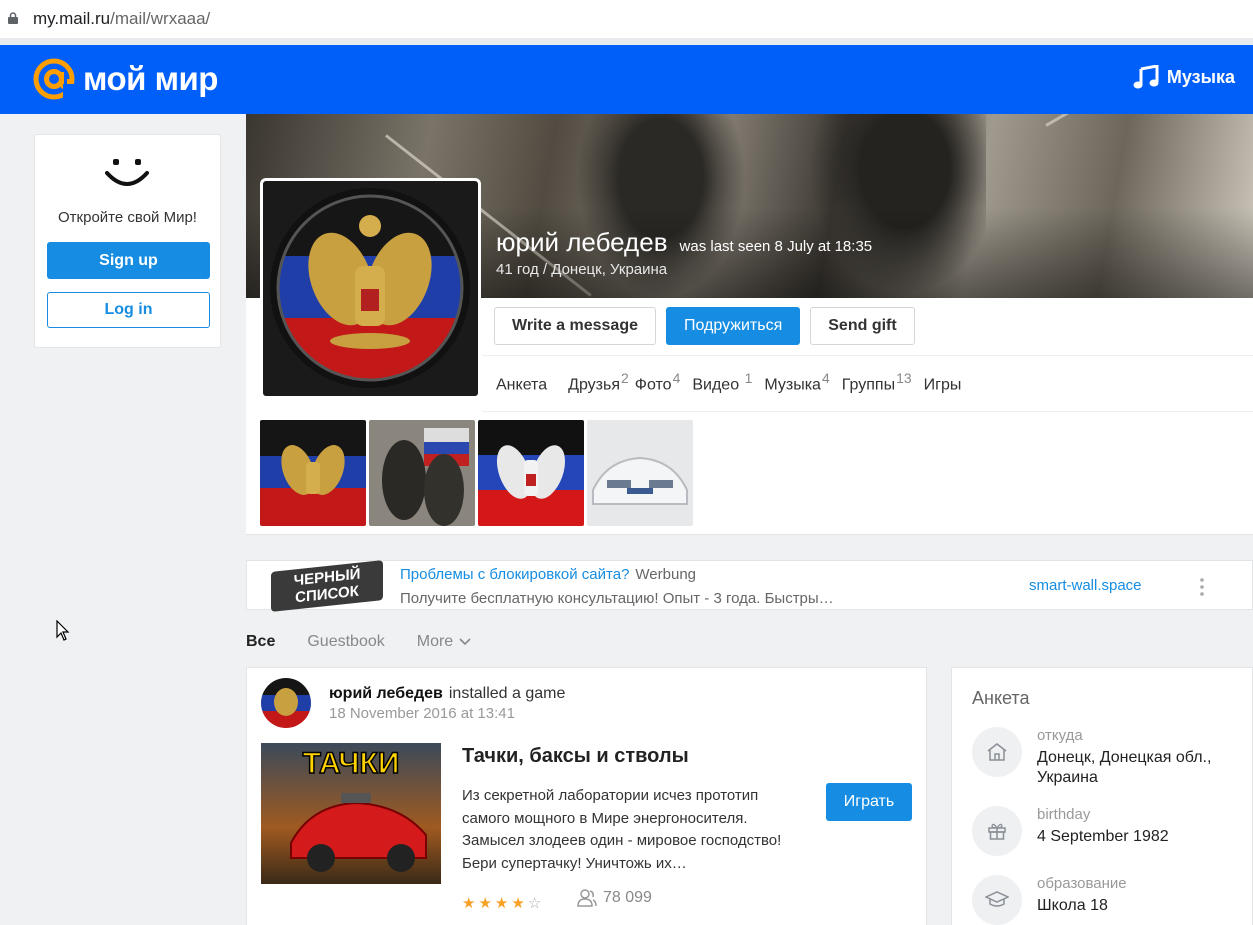  What do you see at coordinates (370, 288) in the screenshot?
I see `profile-avatar` at bounding box center [370, 288].